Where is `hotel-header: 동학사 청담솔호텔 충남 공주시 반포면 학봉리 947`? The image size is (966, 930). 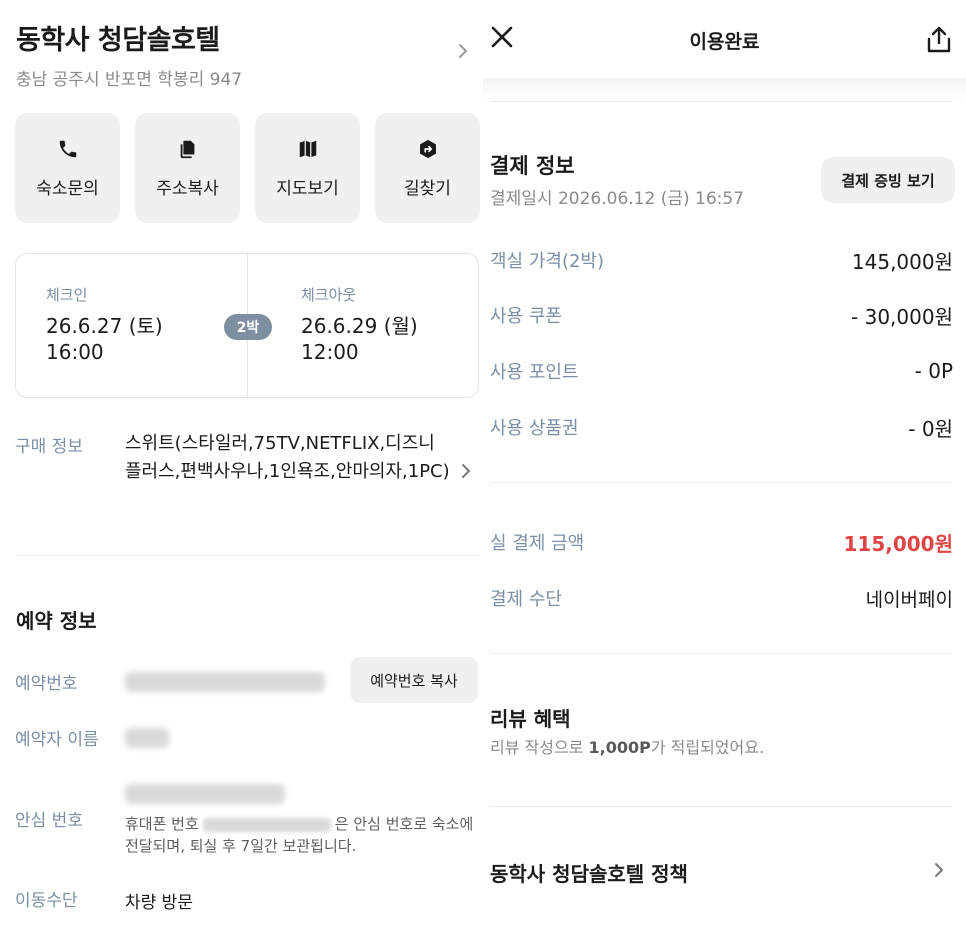 hotel-header: 동학사 청담솔호텔 충남 공주시 반포면 학봉리 947 is located at coordinates (246, 54).